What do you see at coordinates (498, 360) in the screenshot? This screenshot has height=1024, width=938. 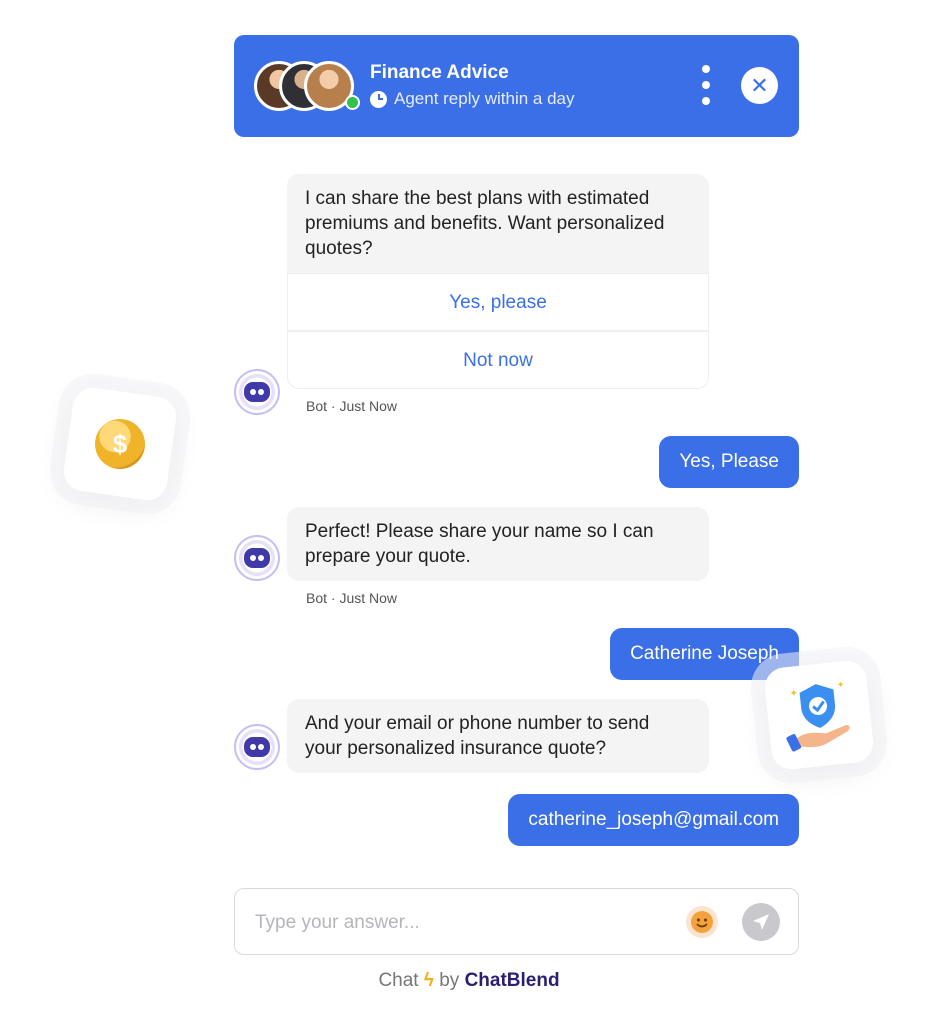 I see `option-not-now-button: Not now` at bounding box center [498, 360].